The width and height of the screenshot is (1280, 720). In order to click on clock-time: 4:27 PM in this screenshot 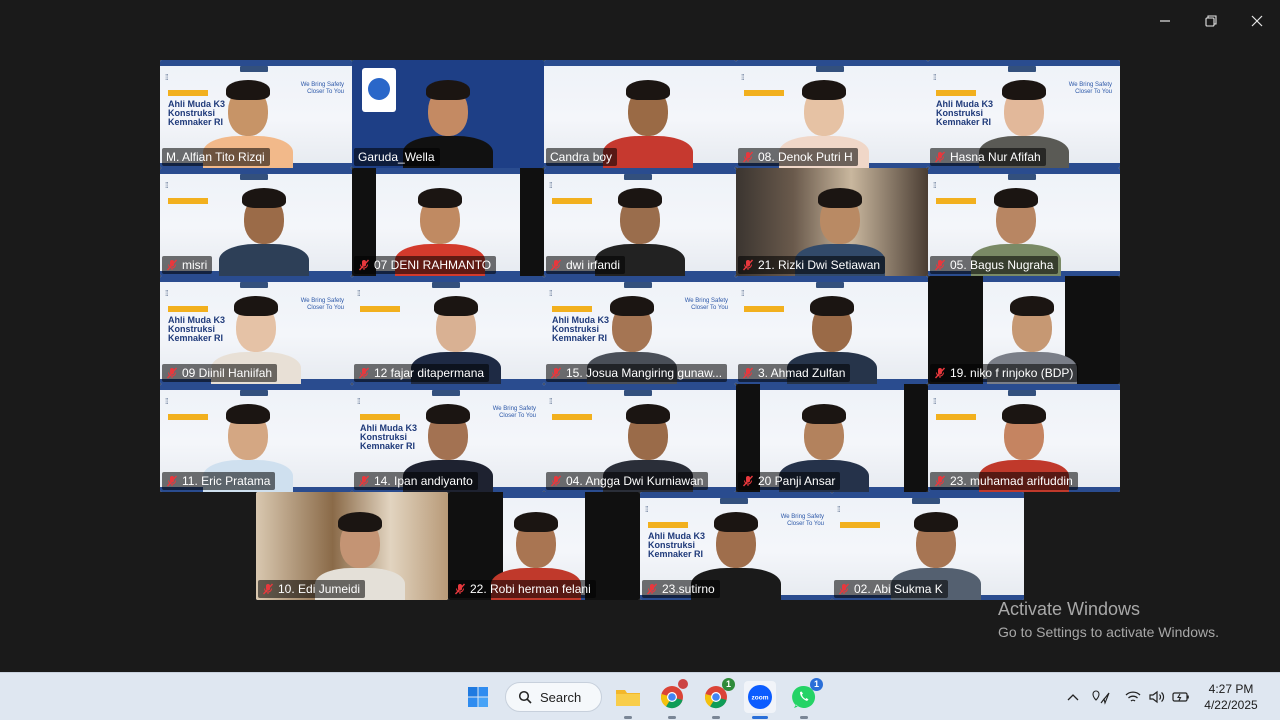, I will do `click(1231, 689)`.